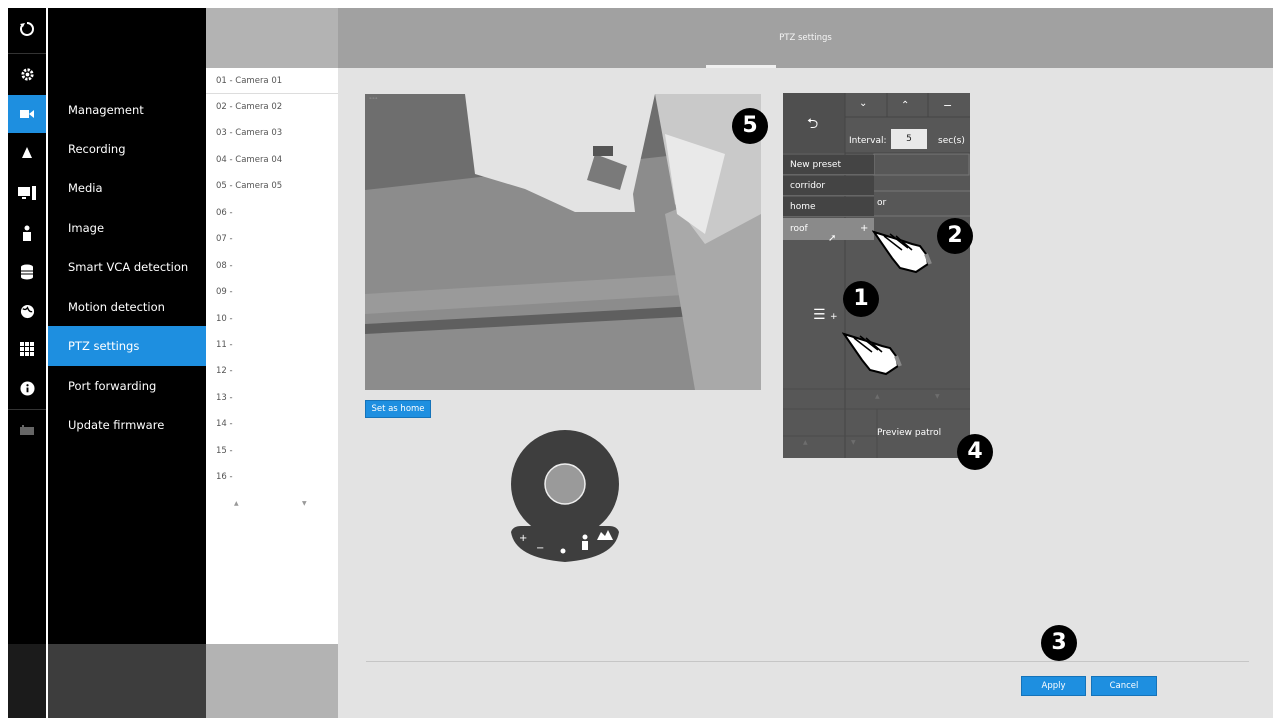 Image resolution: width=1273 pixels, height=718 pixels. What do you see at coordinates (812, 125) in the screenshot?
I see `back-icon: ⮌` at bounding box center [812, 125].